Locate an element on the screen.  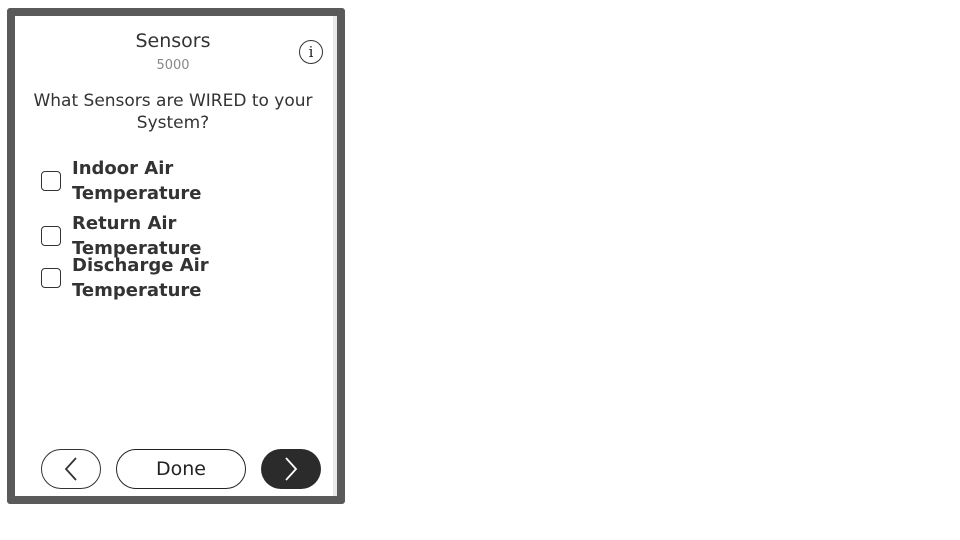
page-subtitle: 5000 is located at coordinates (173, 65).